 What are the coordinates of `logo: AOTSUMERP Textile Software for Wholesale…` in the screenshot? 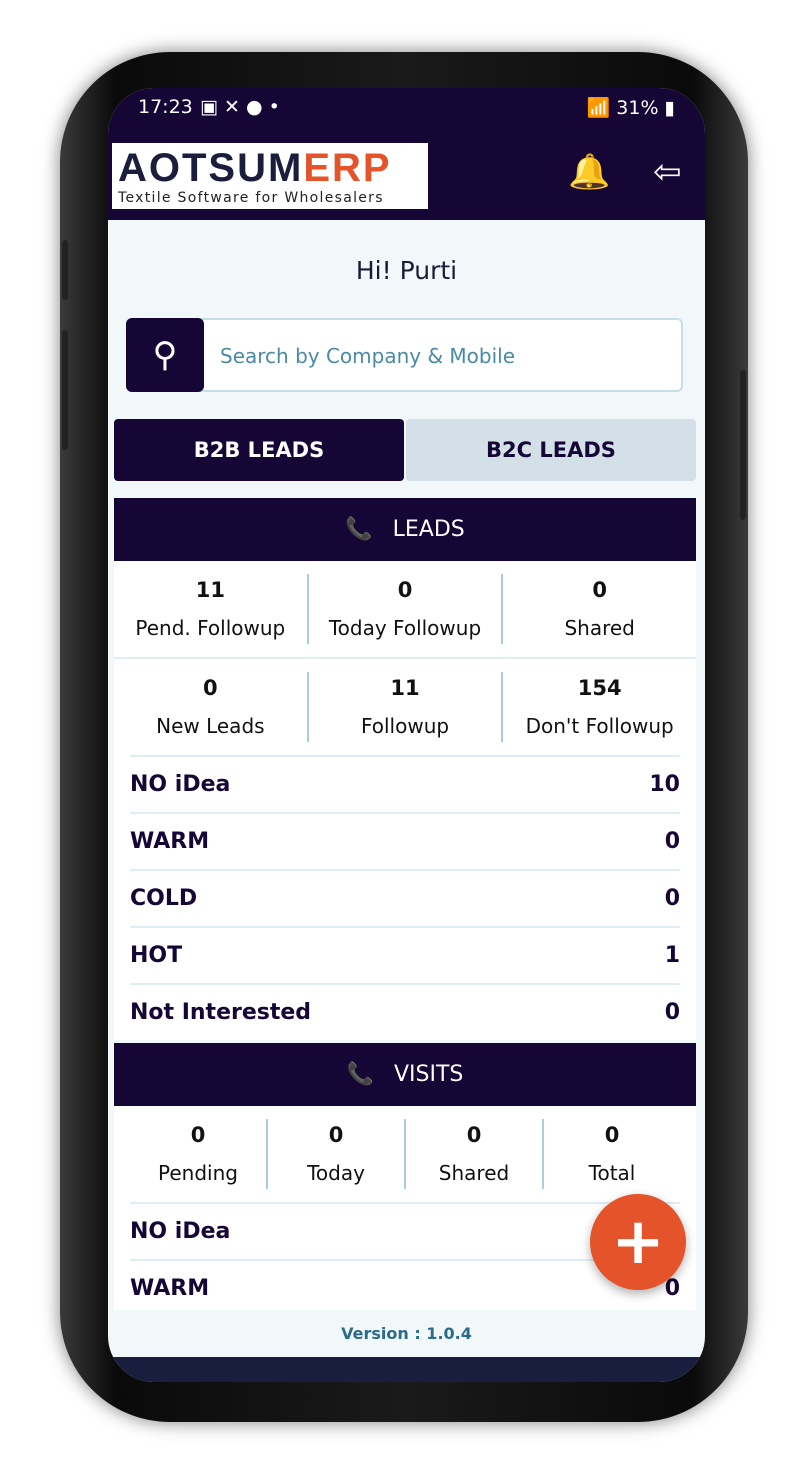 It's located at (270, 176).